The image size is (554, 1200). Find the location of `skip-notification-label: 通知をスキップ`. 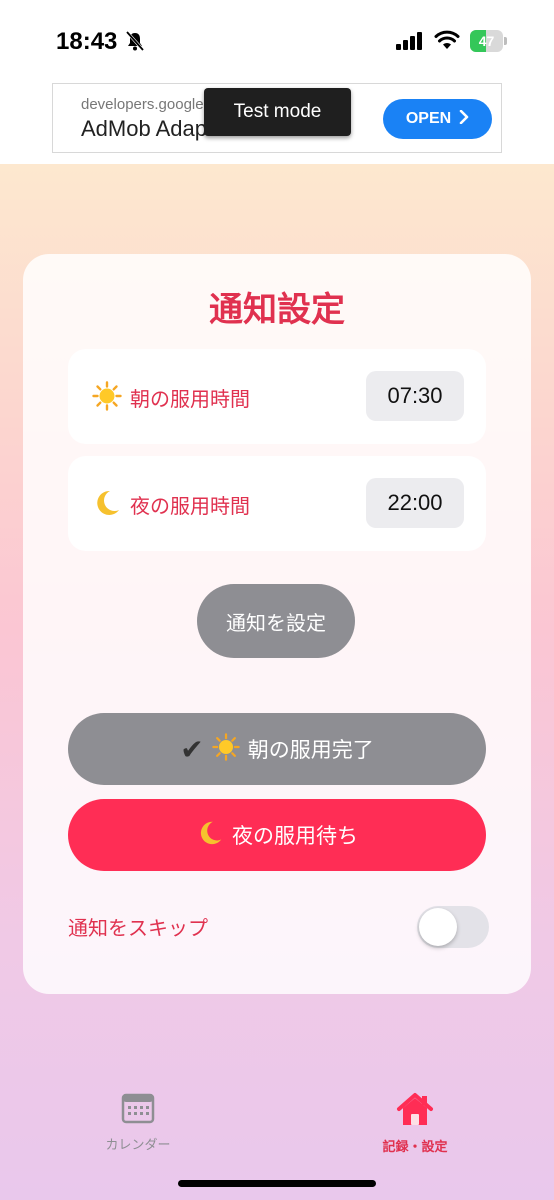

skip-notification-label: 通知をスキップ is located at coordinates (138, 928).